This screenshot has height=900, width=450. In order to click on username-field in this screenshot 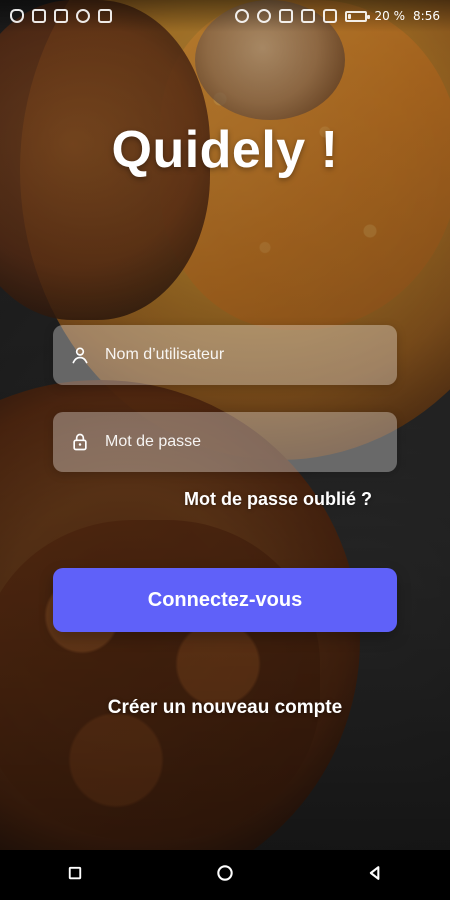, I will do `click(225, 355)`.